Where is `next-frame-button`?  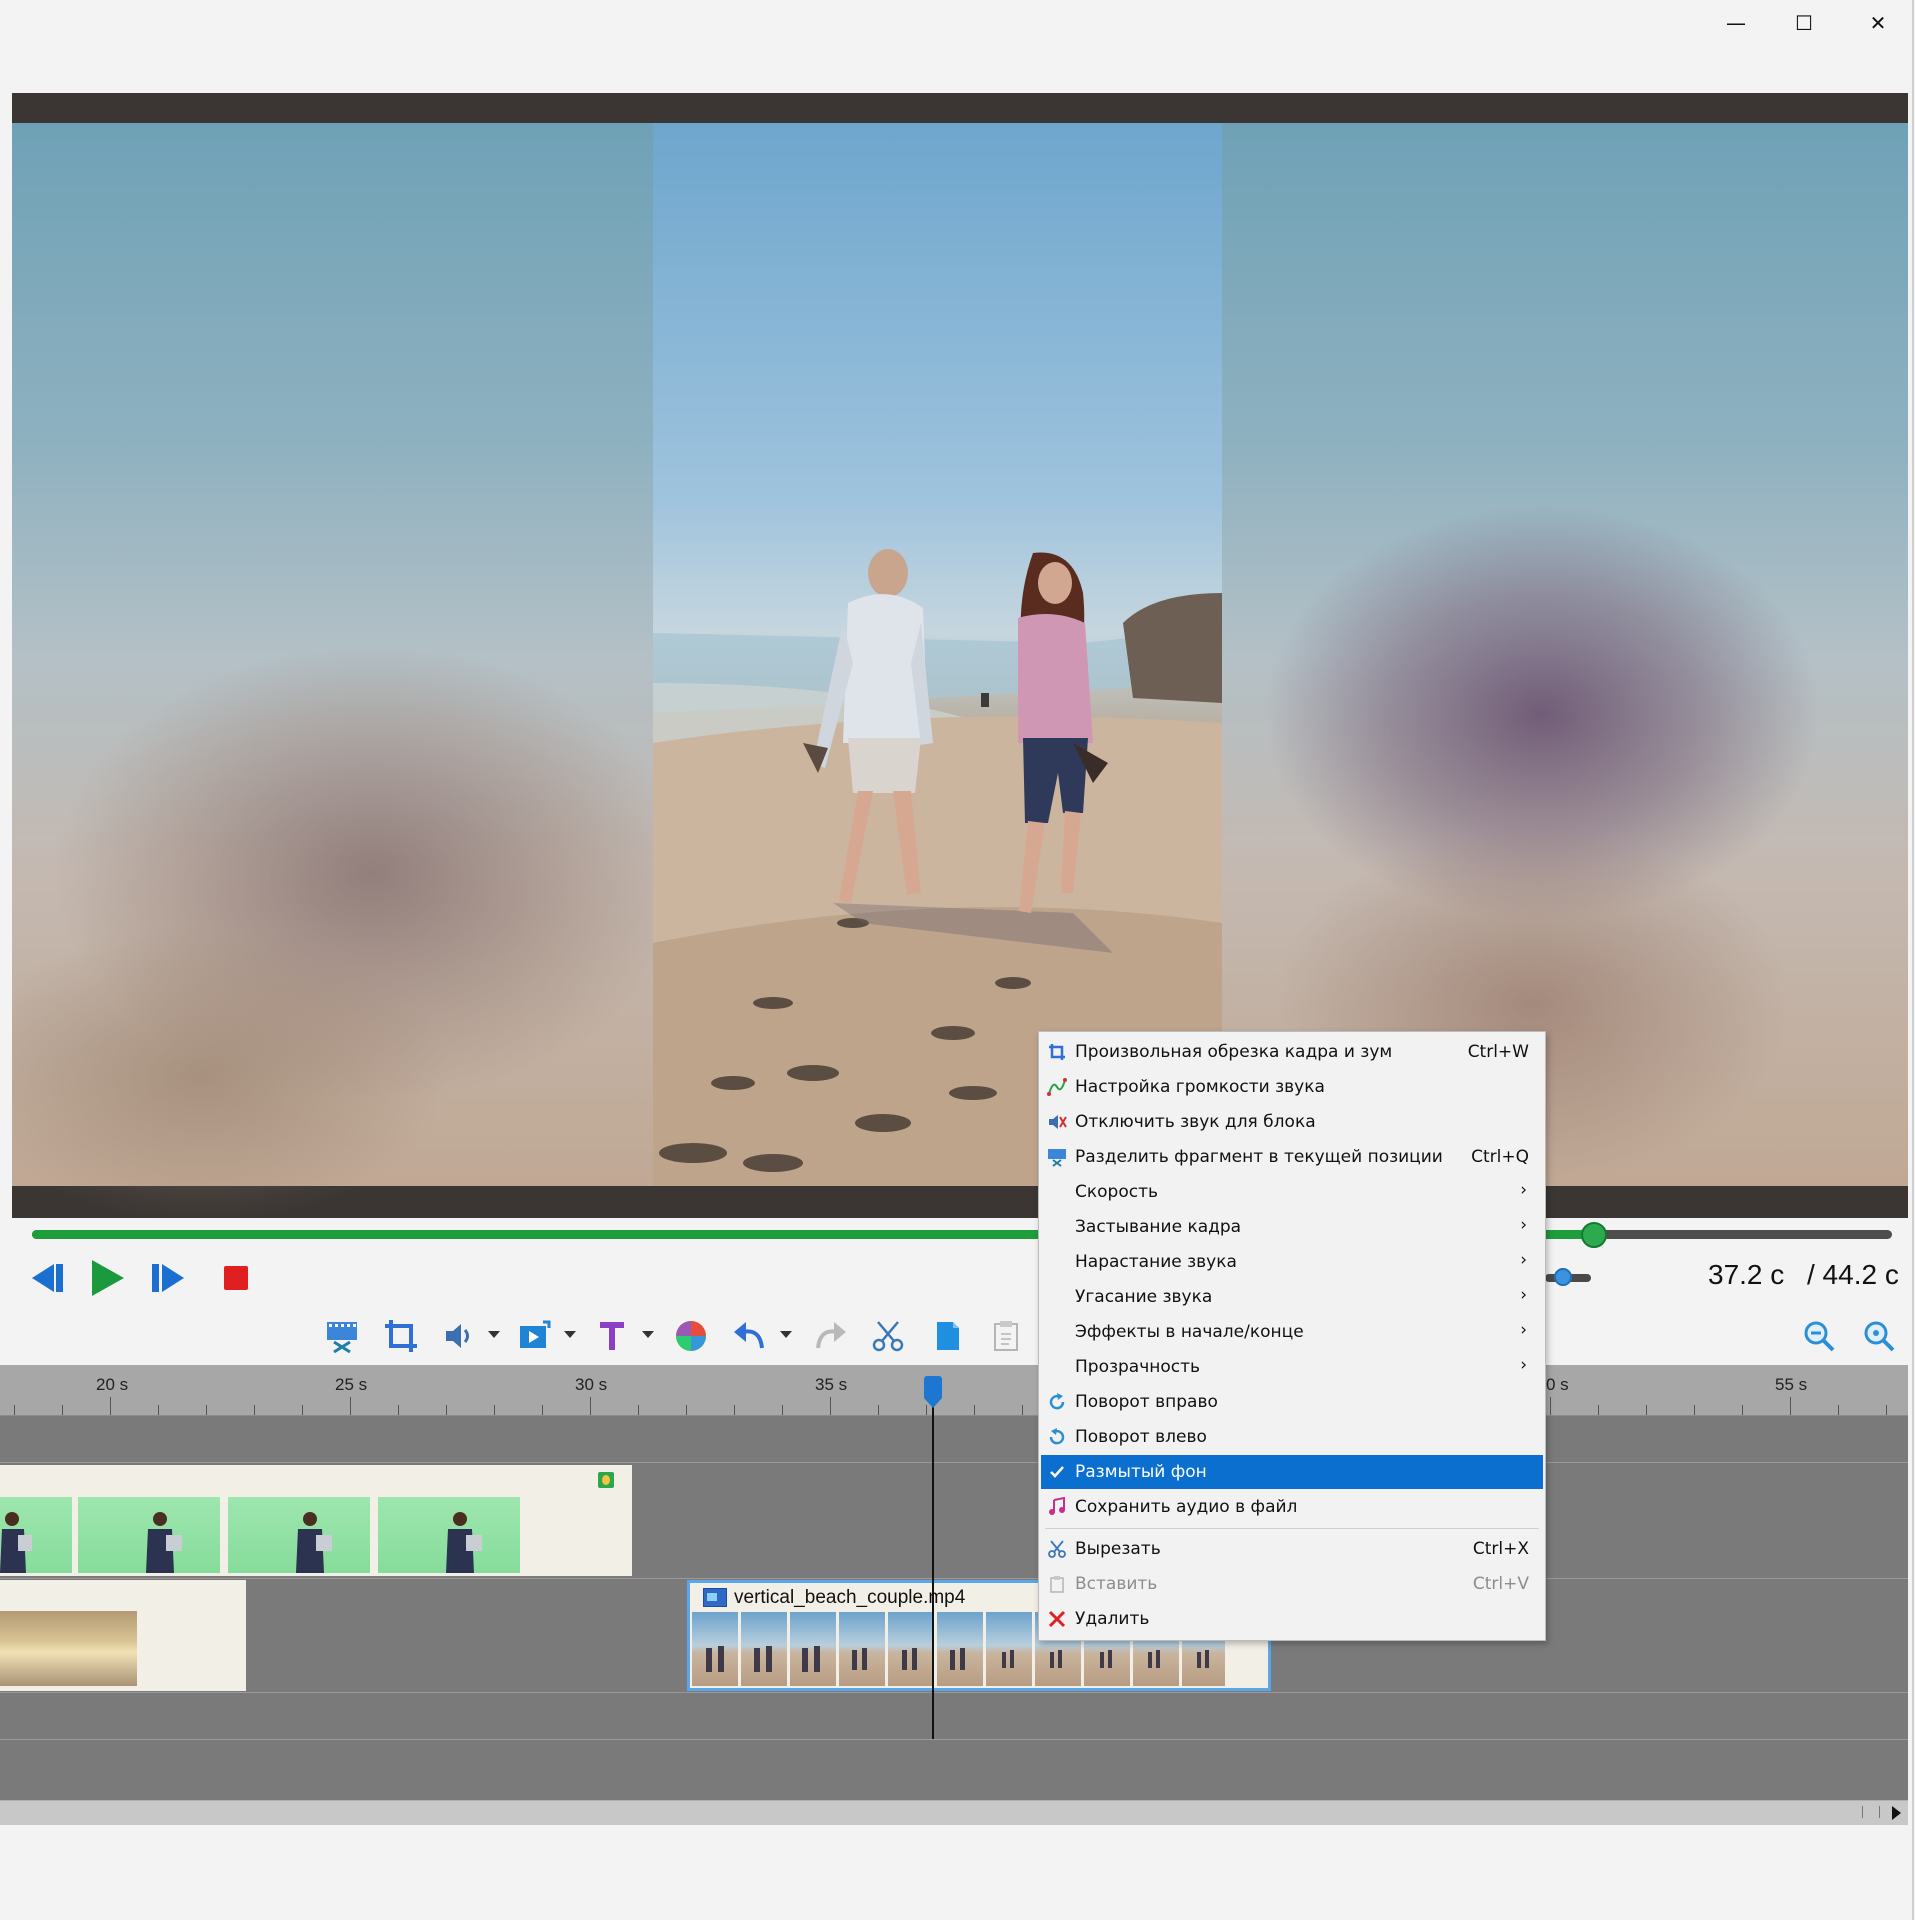 next-frame-button is located at coordinates (168, 1278).